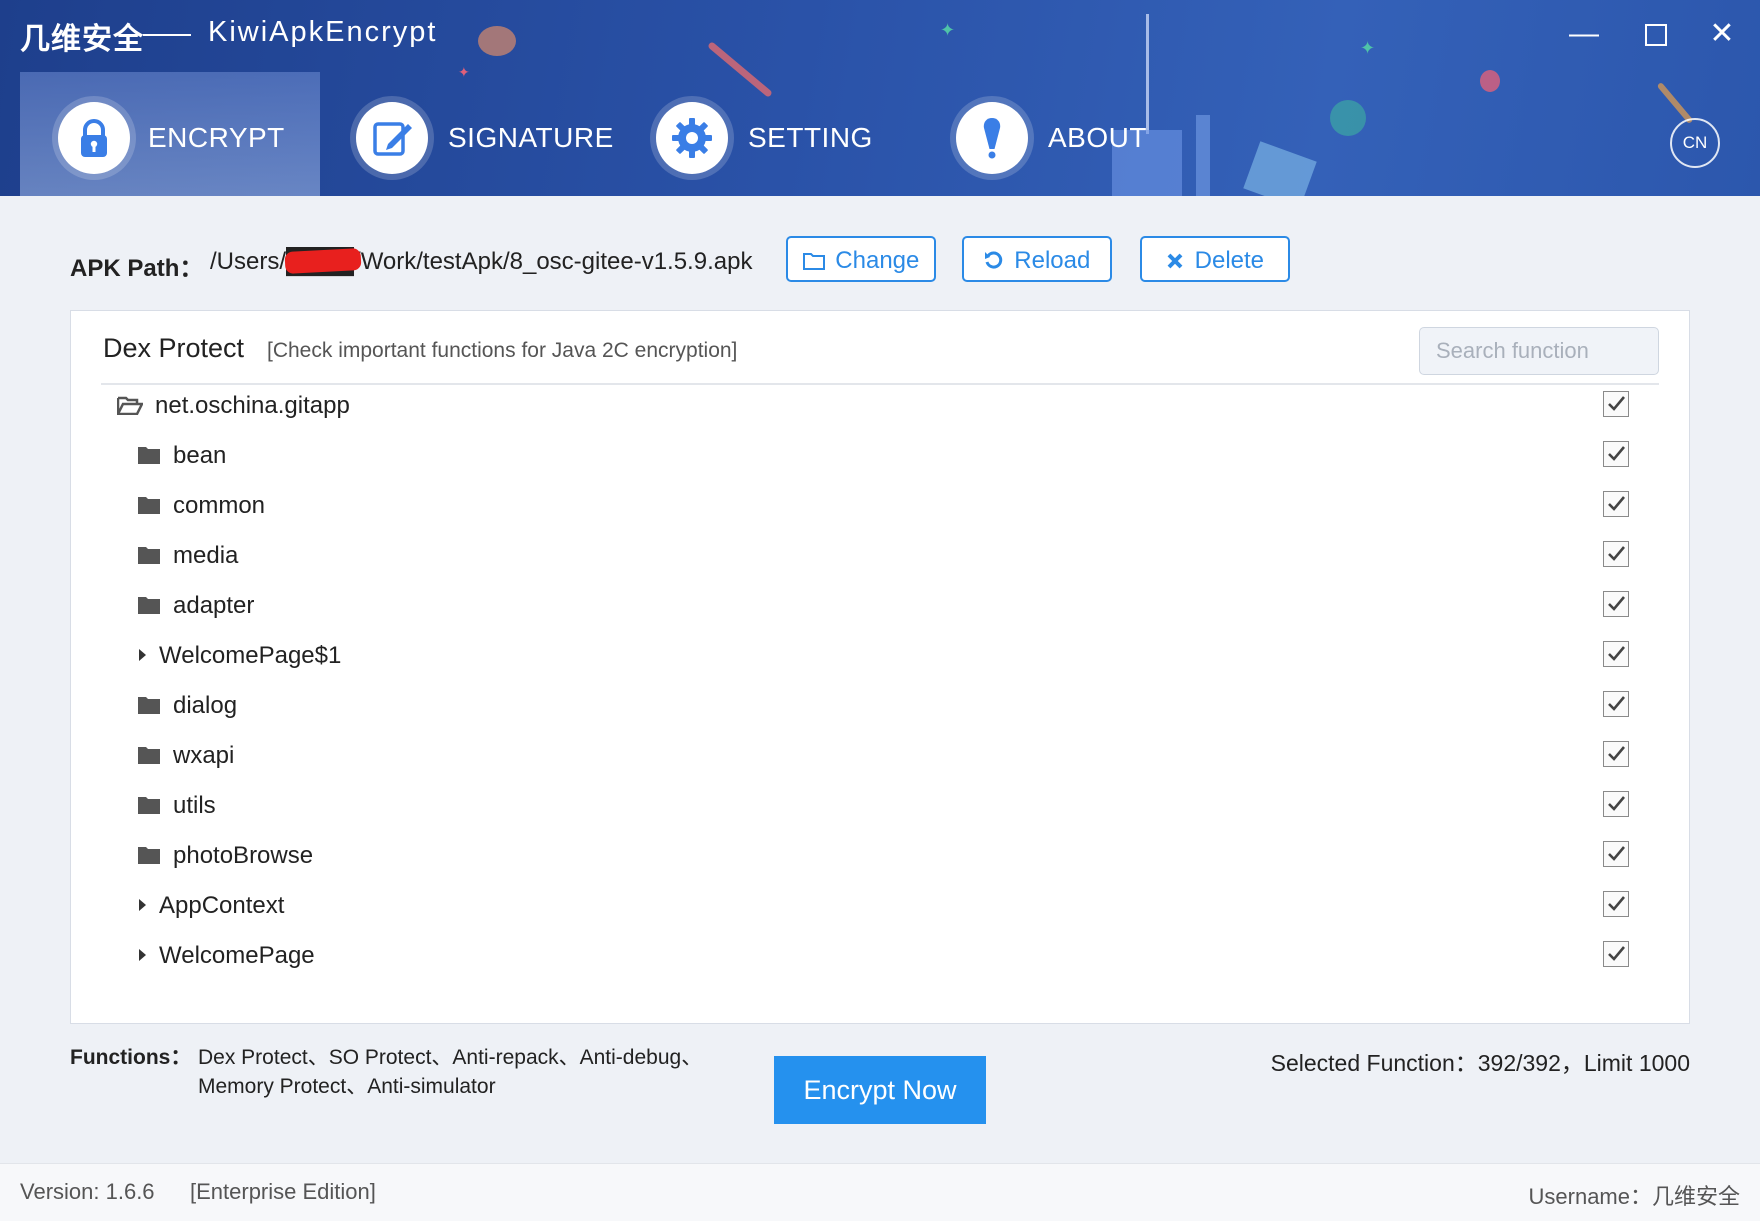 Image resolution: width=1760 pixels, height=1221 pixels. What do you see at coordinates (1178, 260) in the screenshot?
I see `close-icon` at bounding box center [1178, 260].